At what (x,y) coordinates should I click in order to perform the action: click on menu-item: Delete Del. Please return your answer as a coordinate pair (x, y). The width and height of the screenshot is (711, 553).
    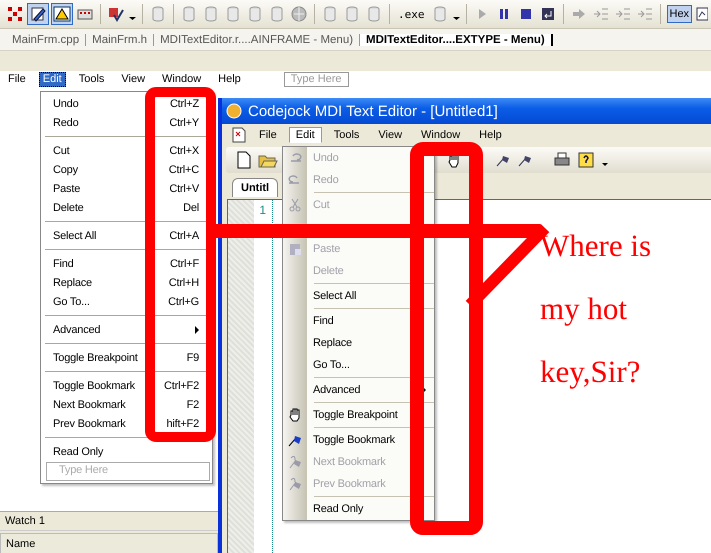
    Looking at the image, I should click on (126, 207).